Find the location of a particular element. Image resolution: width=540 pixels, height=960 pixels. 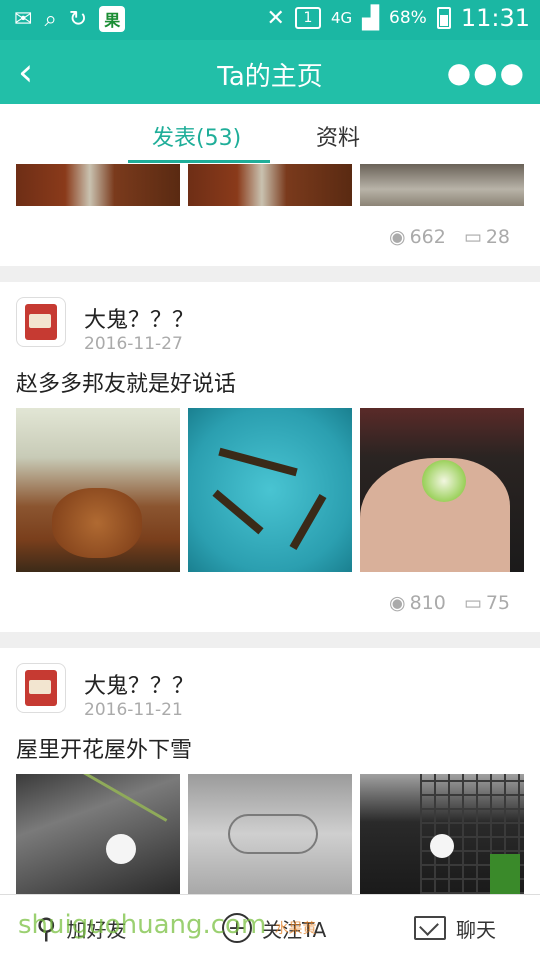

app-header: ‹ Ta的主页 ●●● is located at coordinates (270, 72).